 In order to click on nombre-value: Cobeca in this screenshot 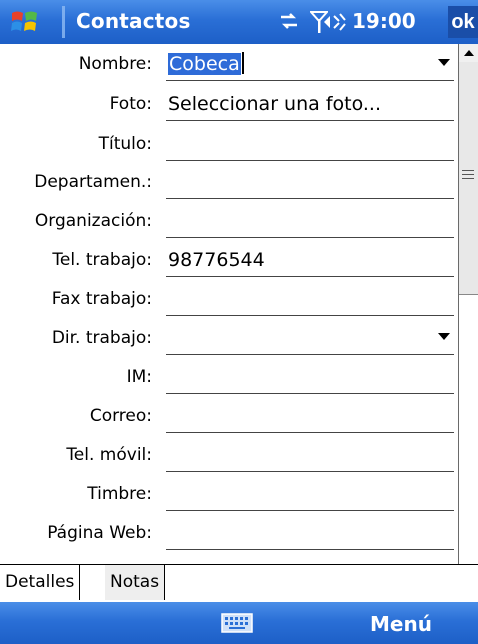, I will do `click(204, 64)`.